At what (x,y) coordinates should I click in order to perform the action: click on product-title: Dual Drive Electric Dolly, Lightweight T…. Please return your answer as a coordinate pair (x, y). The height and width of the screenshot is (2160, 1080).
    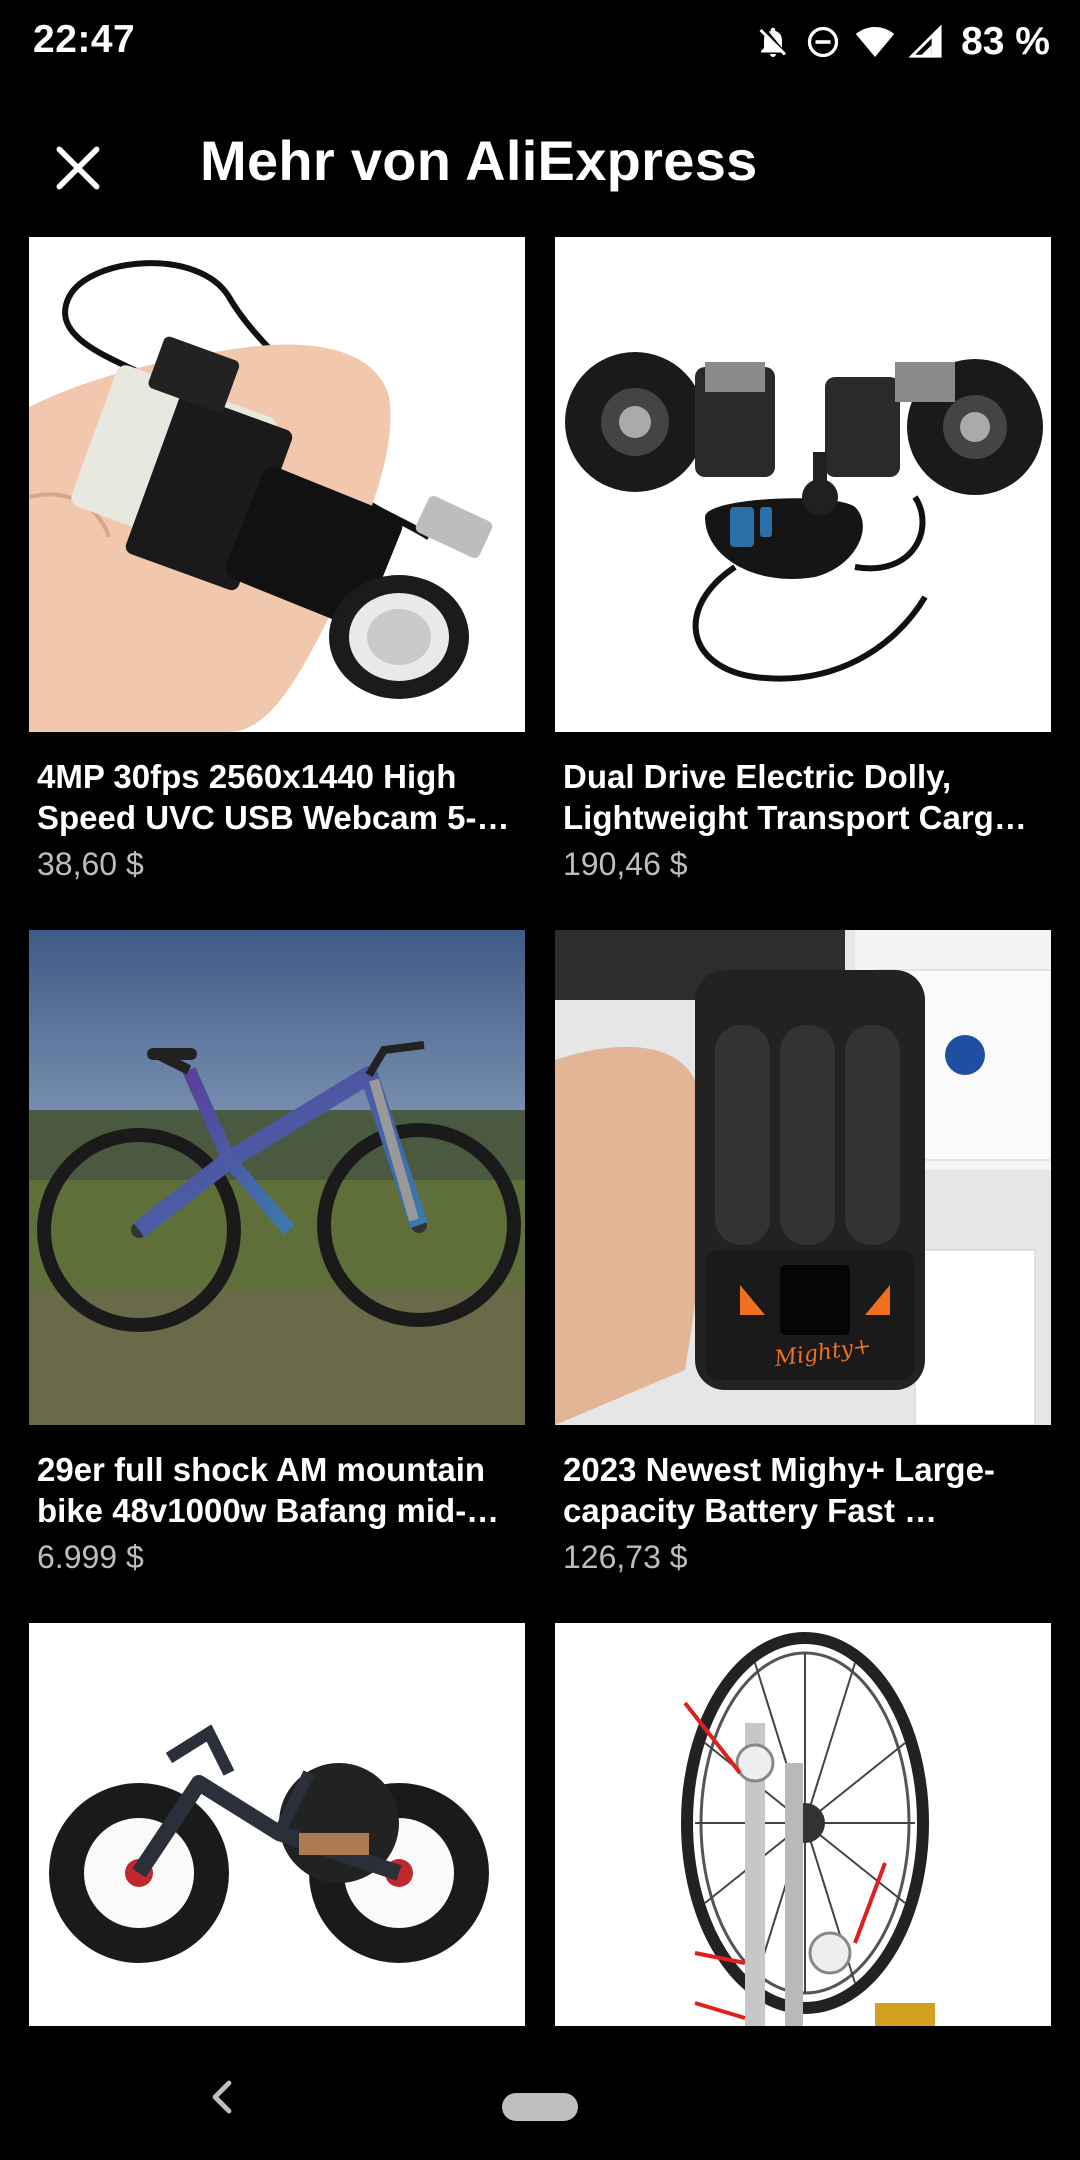
    Looking at the image, I should click on (803, 797).